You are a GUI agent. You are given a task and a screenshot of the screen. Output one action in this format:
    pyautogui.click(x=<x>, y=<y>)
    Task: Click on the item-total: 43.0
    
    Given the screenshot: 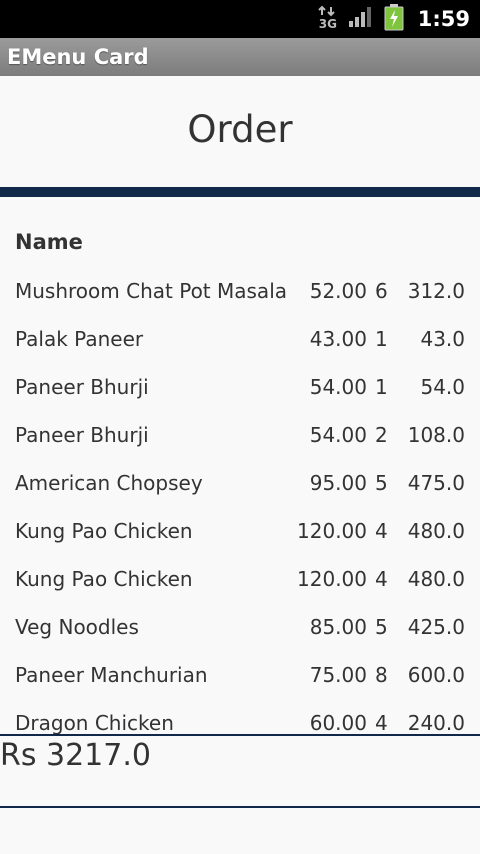 What is the action you would take?
    pyautogui.click(x=442, y=339)
    